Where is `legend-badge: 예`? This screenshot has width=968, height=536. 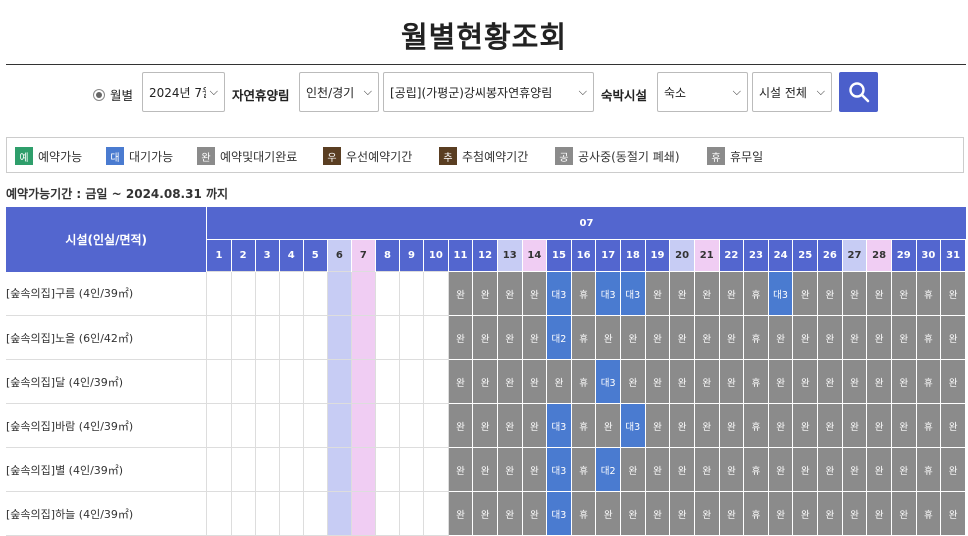 legend-badge: 예 is located at coordinates (24, 156).